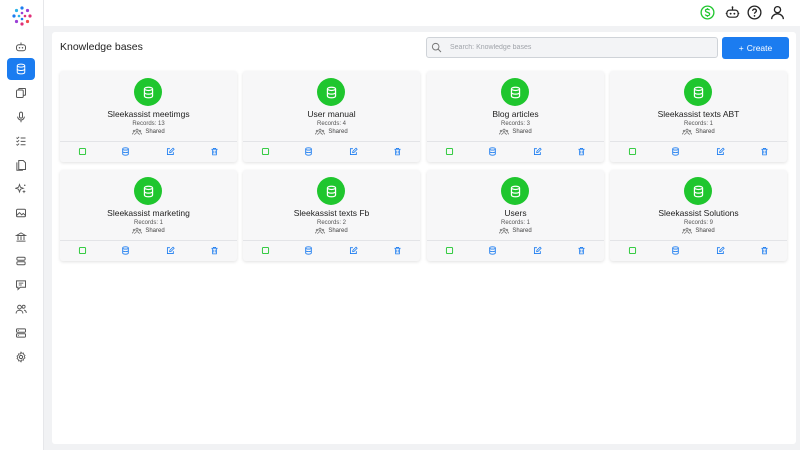 The height and width of the screenshot is (450, 800). Describe the element at coordinates (698, 116) in the screenshot. I see `knowledge-base-card: Sleekassist texts ABT Records: 1 Shared` at that location.